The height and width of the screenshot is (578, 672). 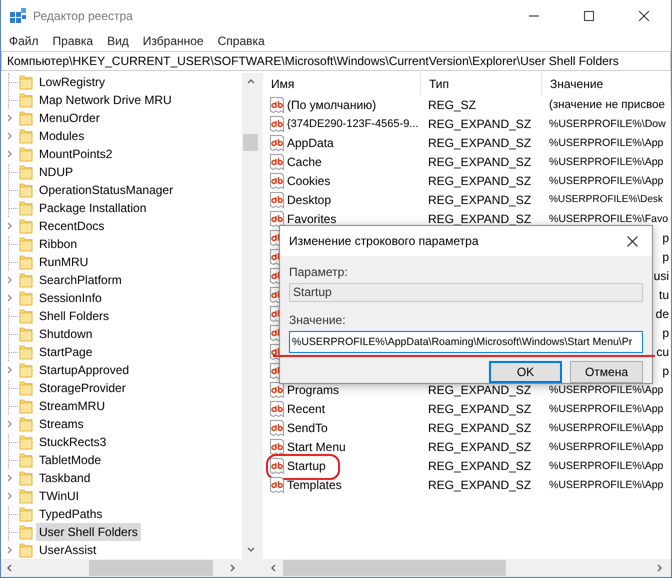 I want to click on input-field: Startup, so click(x=466, y=292).